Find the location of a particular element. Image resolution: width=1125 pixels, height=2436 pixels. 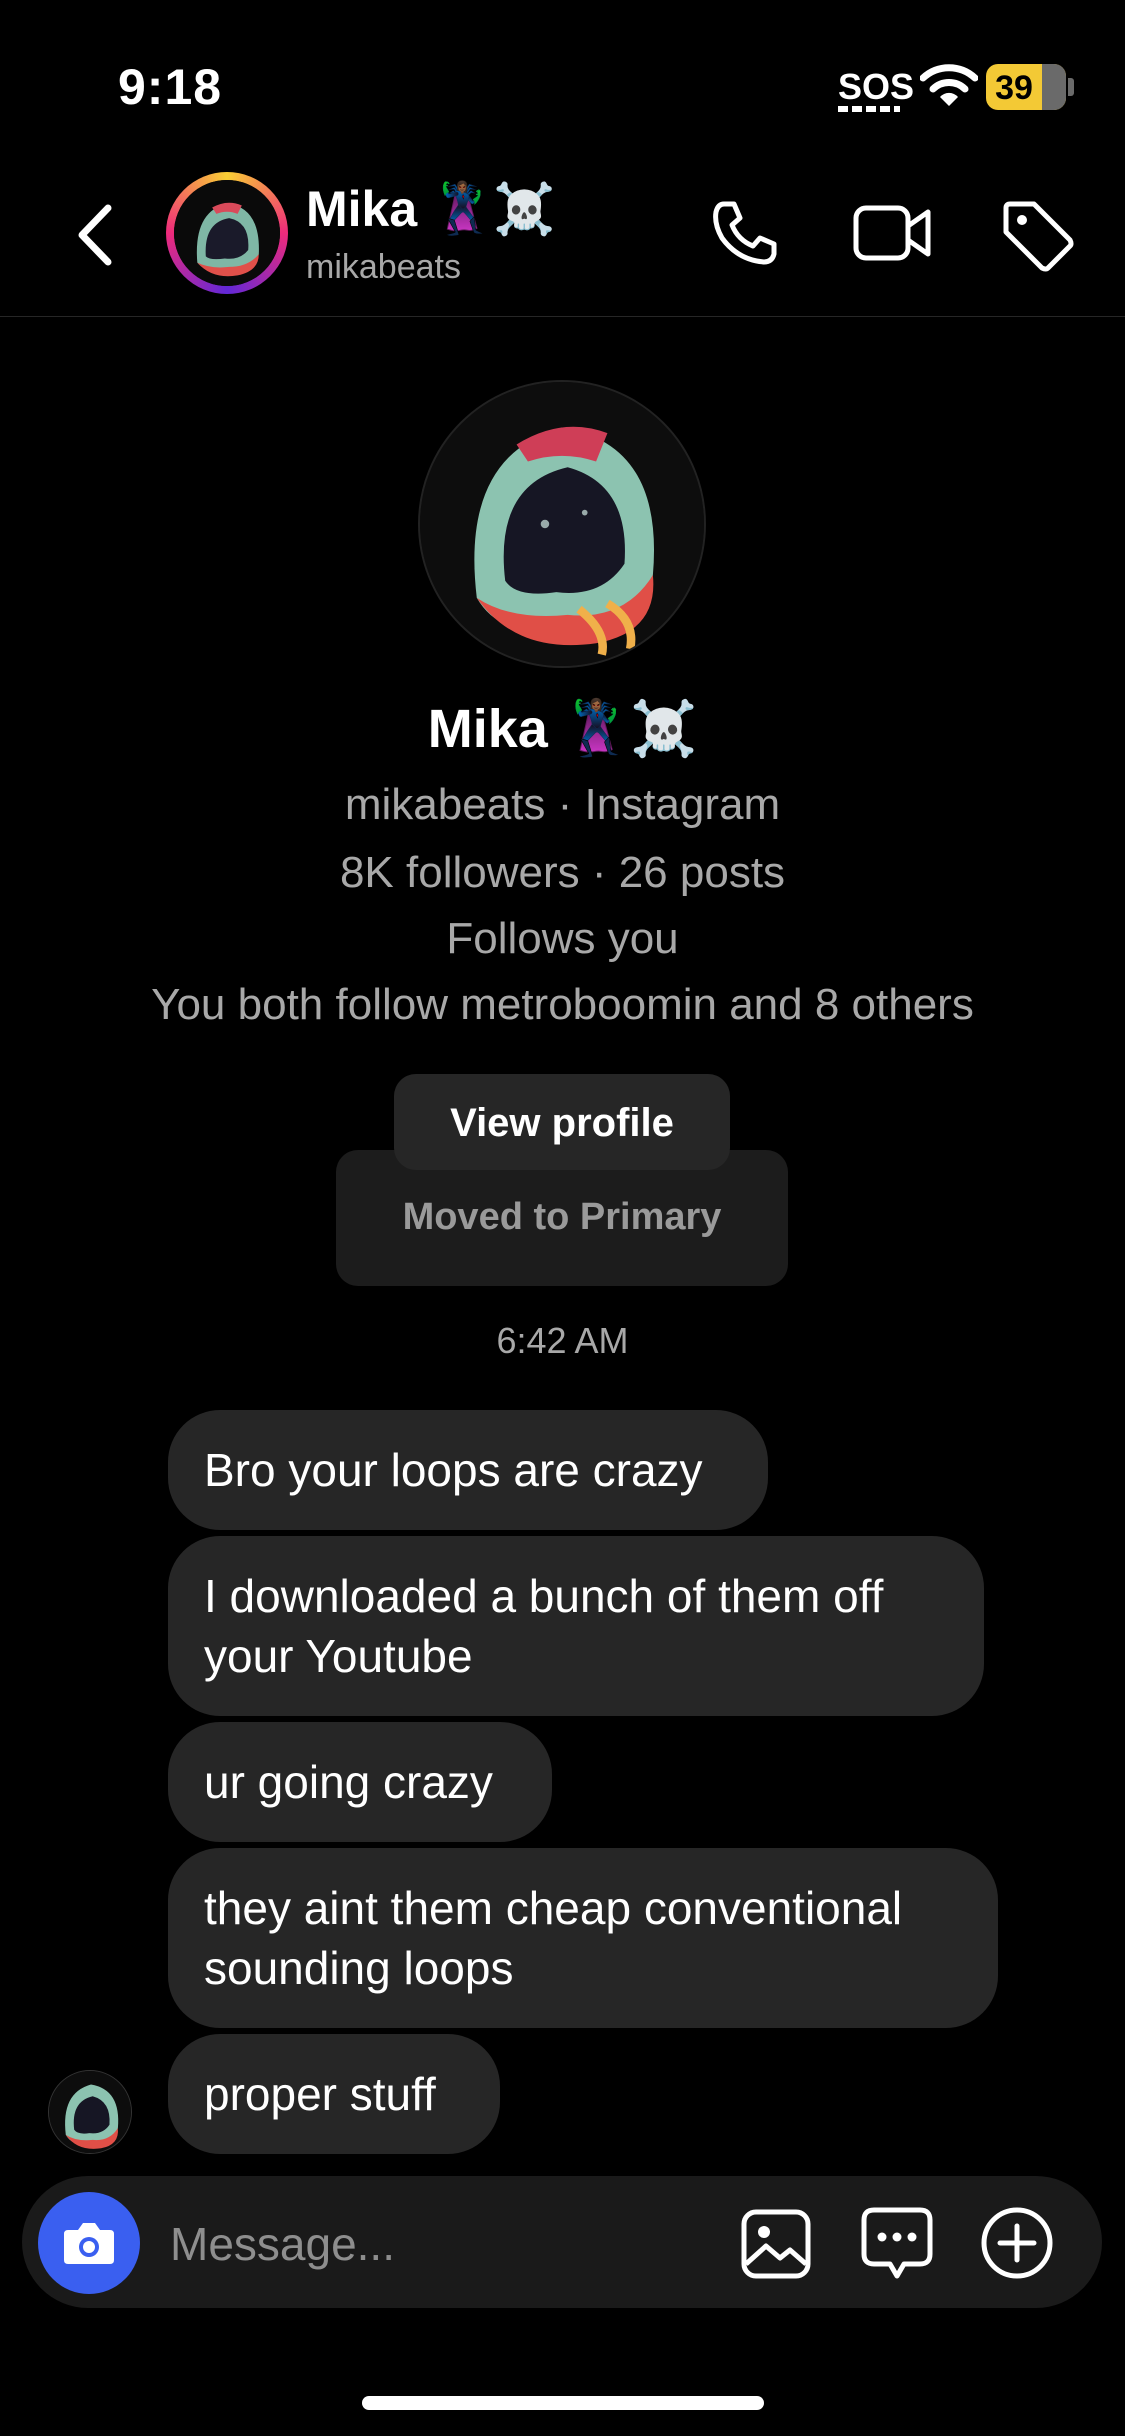

message-input is located at coordinates (440, 2244).